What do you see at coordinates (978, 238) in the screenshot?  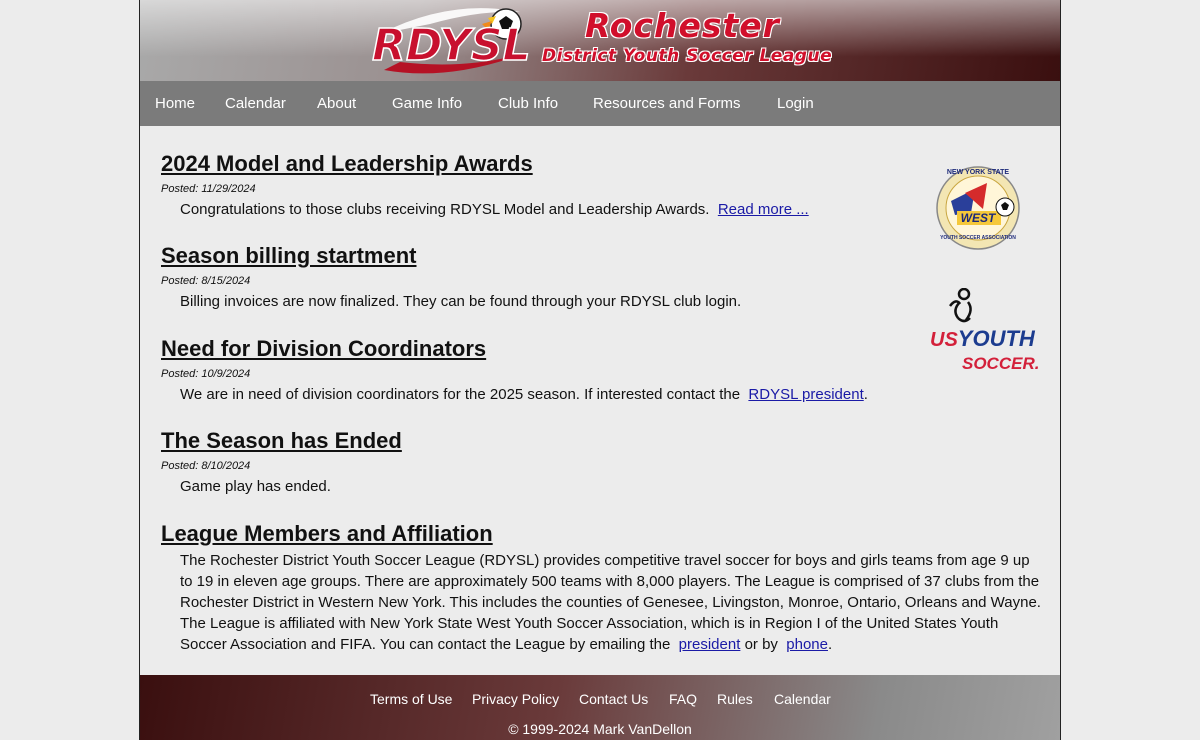 I see `nysw-logo-bottom: YOUTH SOCCER ASSOCIATION` at bounding box center [978, 238].